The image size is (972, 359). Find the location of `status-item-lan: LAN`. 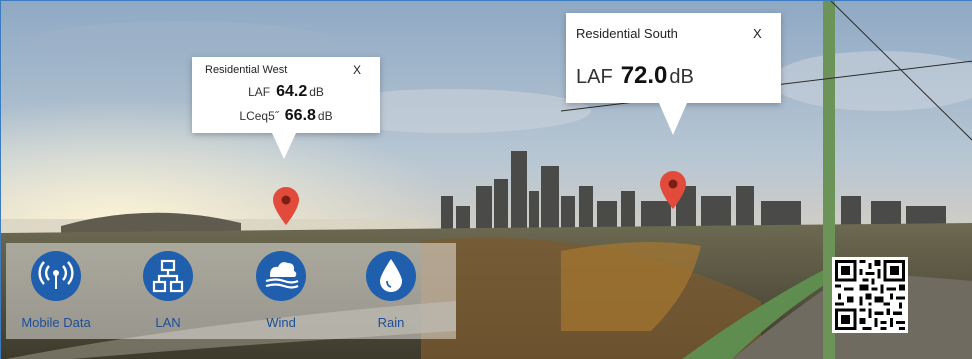

status-item-lan: LAN is located at coordinates (168, 294).